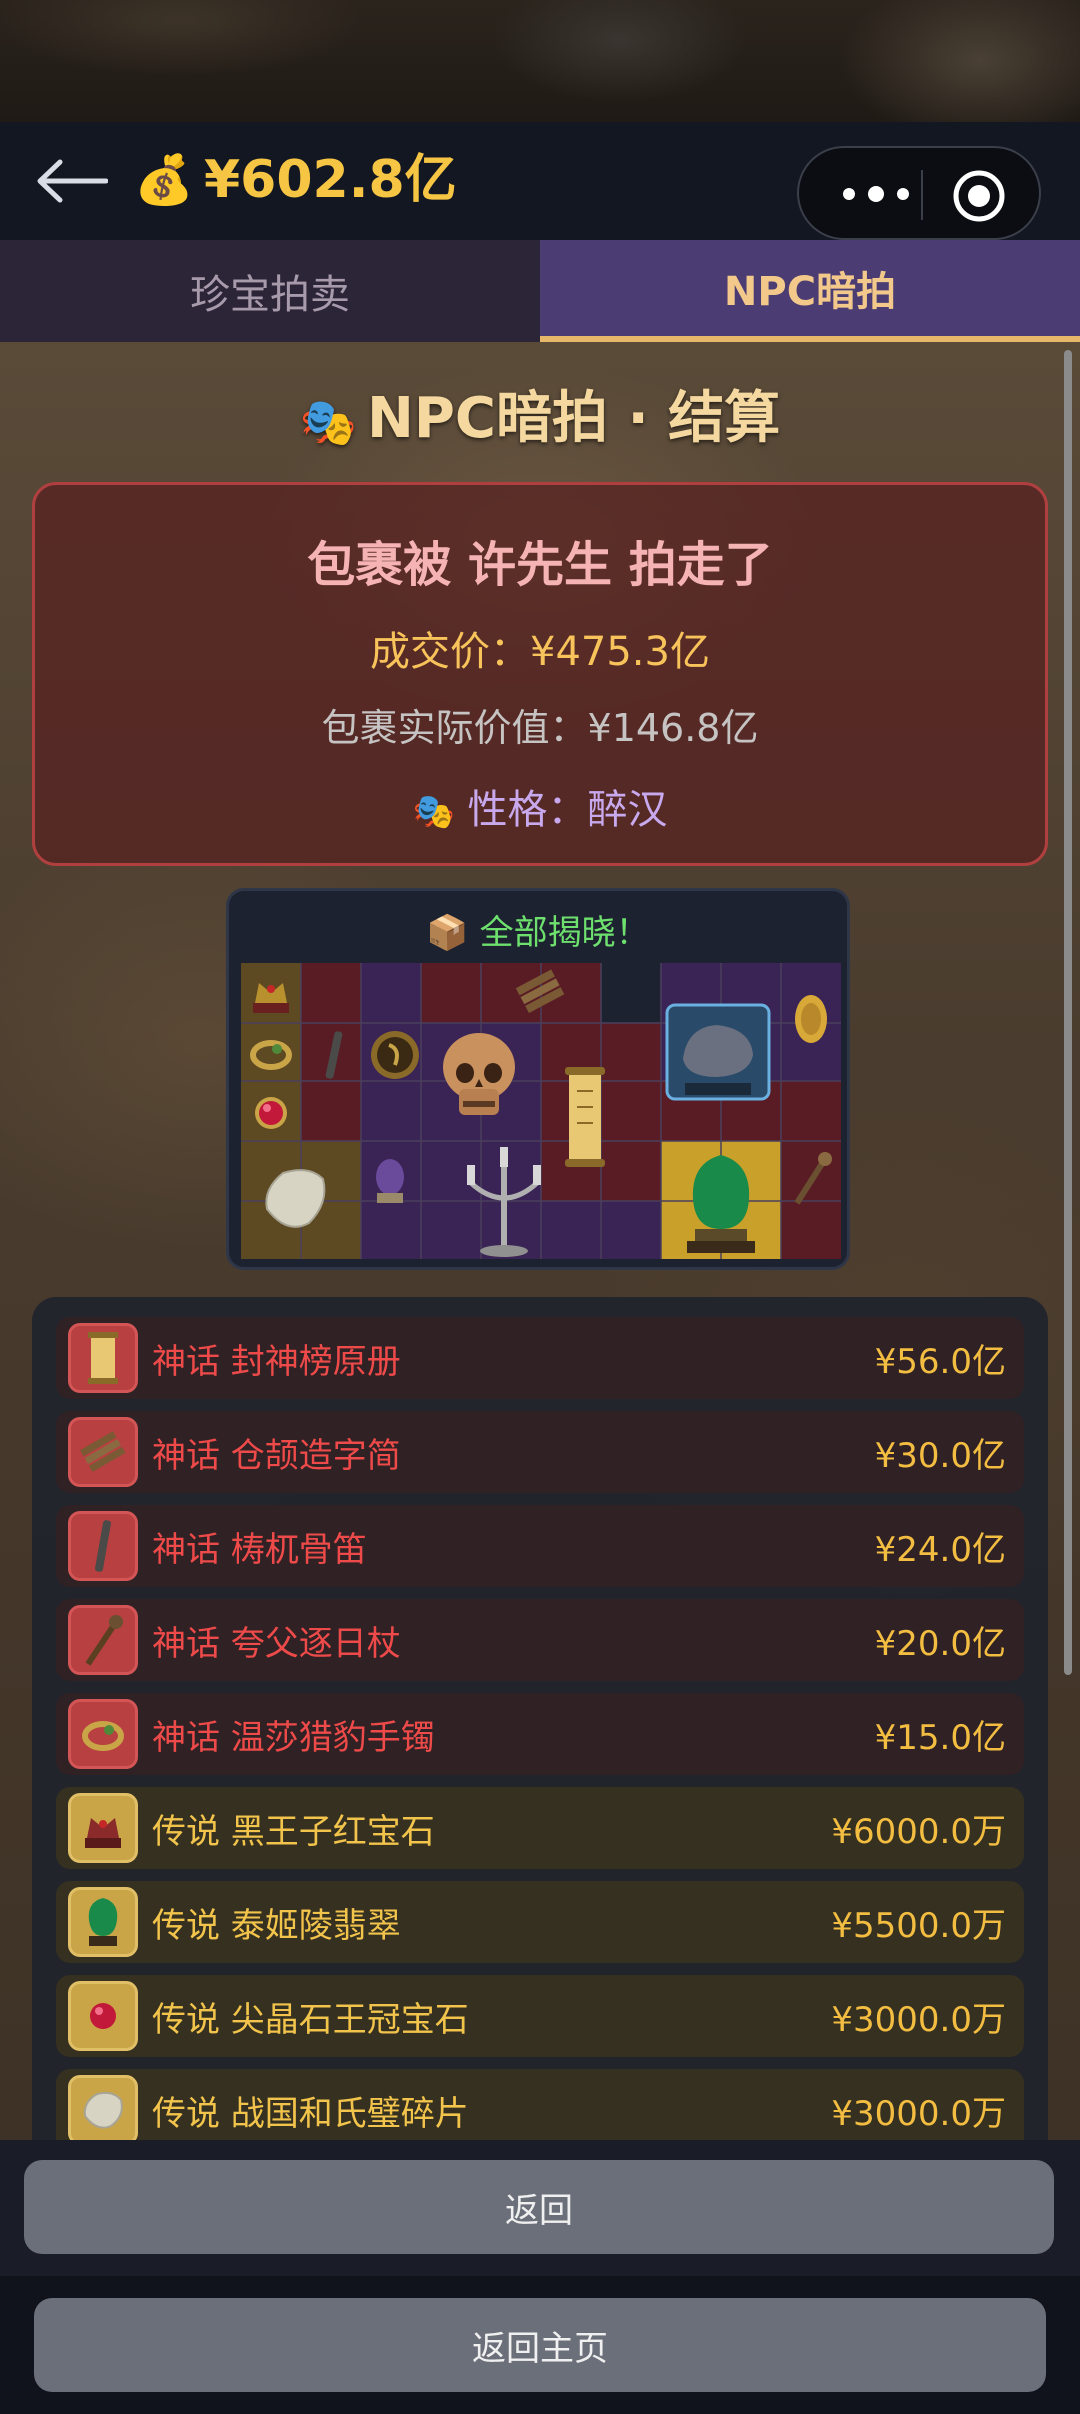  I want to click on item-name: 神话 梼杌骨笛, so click(259, 1549).